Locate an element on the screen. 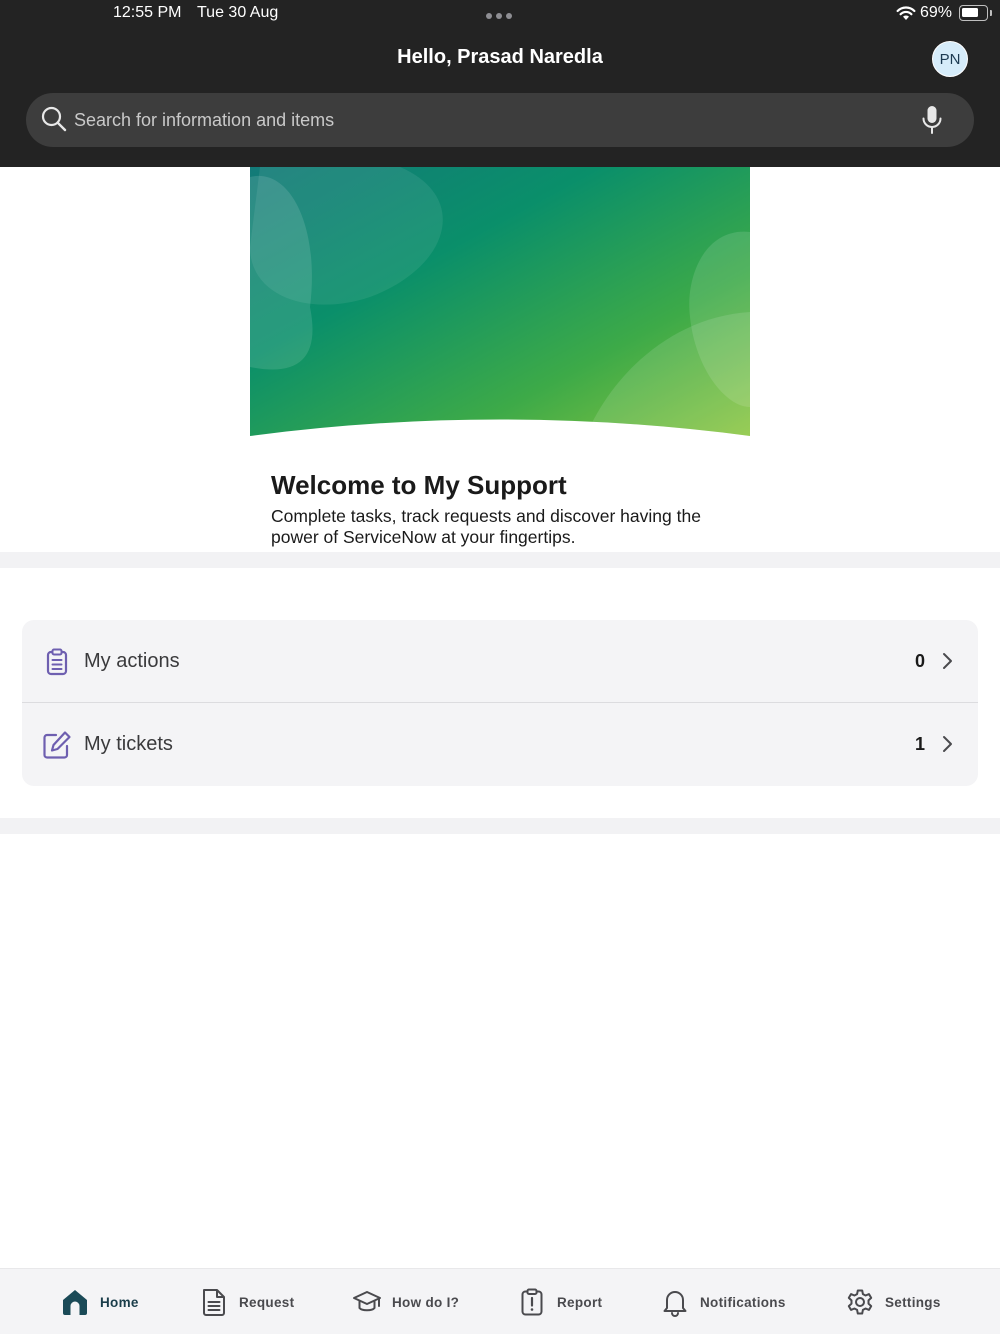 The width and height of the screenshot is (1000, 1334). tab-how-do-i: How do I? is located at coordinates (405, 1301).